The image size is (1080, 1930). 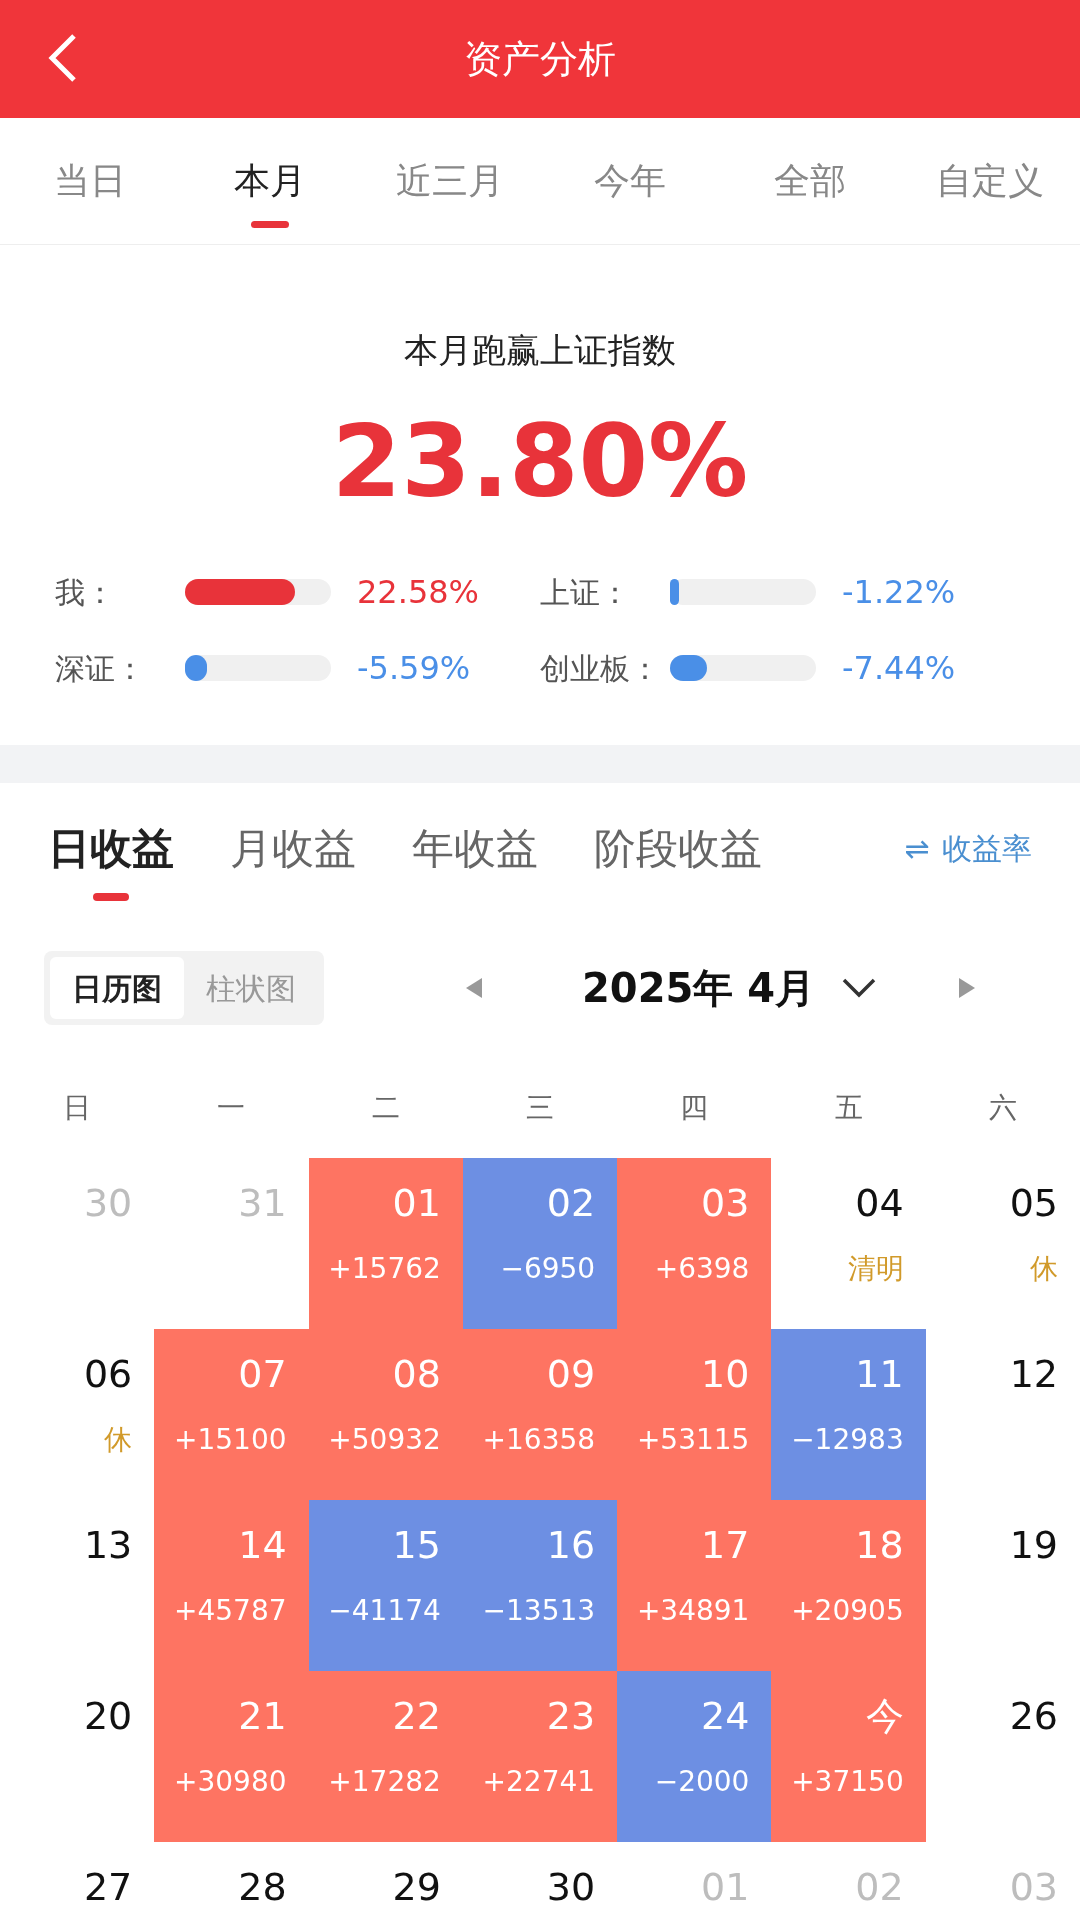 I want to click on calendar-day: 22 +17282, so click(x=385, y=1756).